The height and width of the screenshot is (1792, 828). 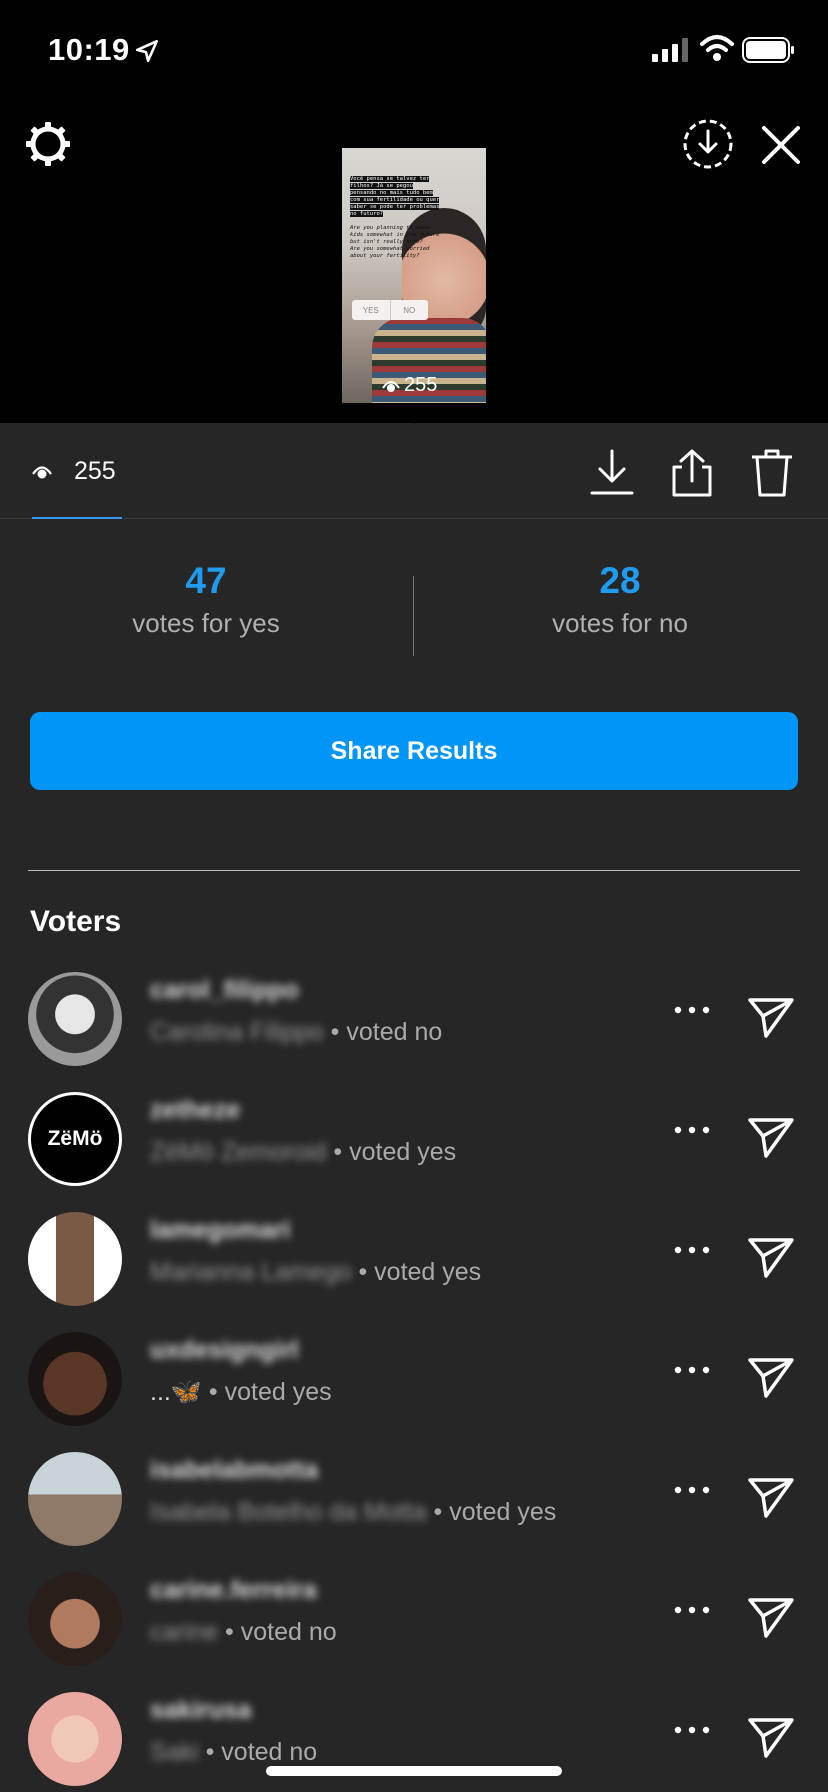 What do you see at coordinates (692, 473) in the screenshot?
I see `share-upload-icon` at bounding box center [692, 473].